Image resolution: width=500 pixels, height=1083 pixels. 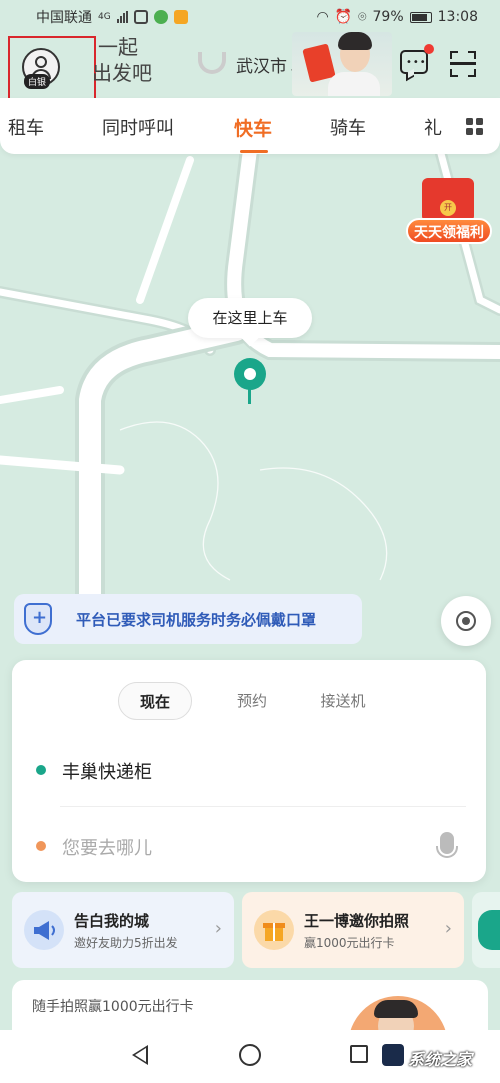 I want to click on clock: 13:08, so click(x=457, y=17).